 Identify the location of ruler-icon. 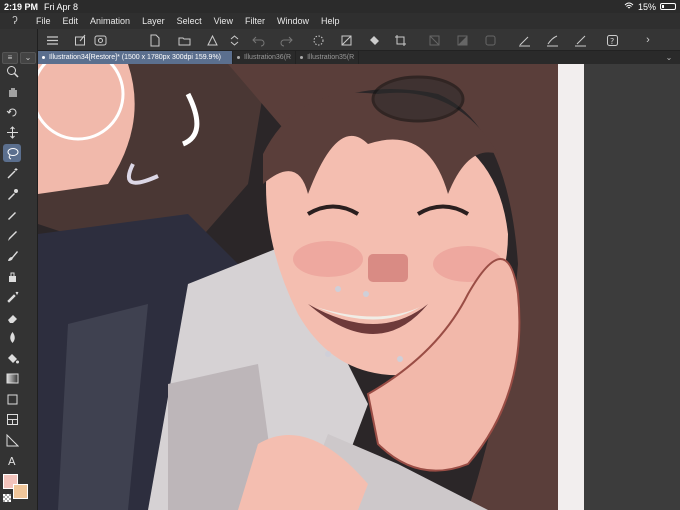
(12, 440).